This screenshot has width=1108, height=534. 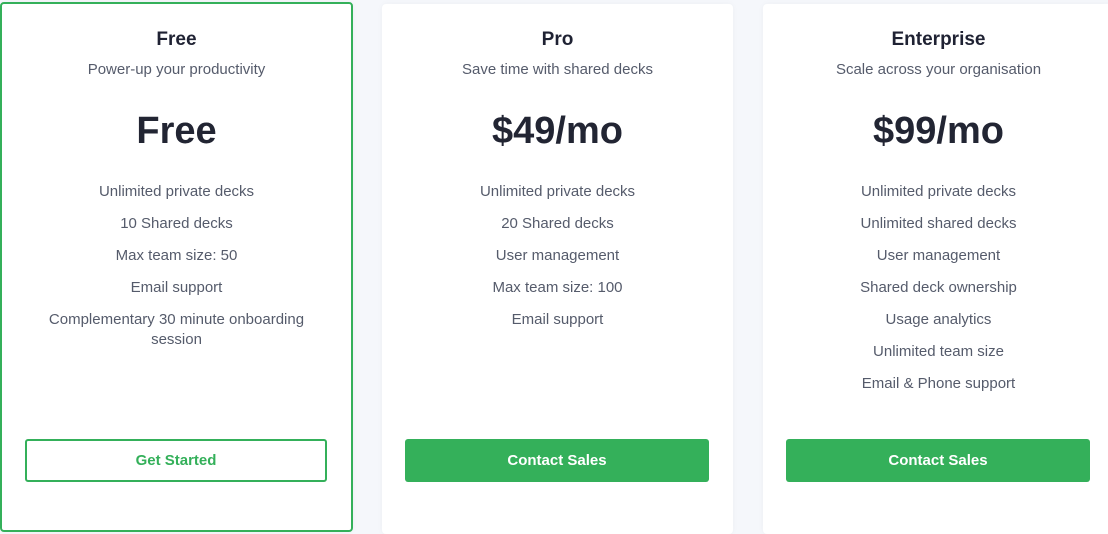 I want to click on feature-item: Unlimited team size, so click(x=938, y=351).